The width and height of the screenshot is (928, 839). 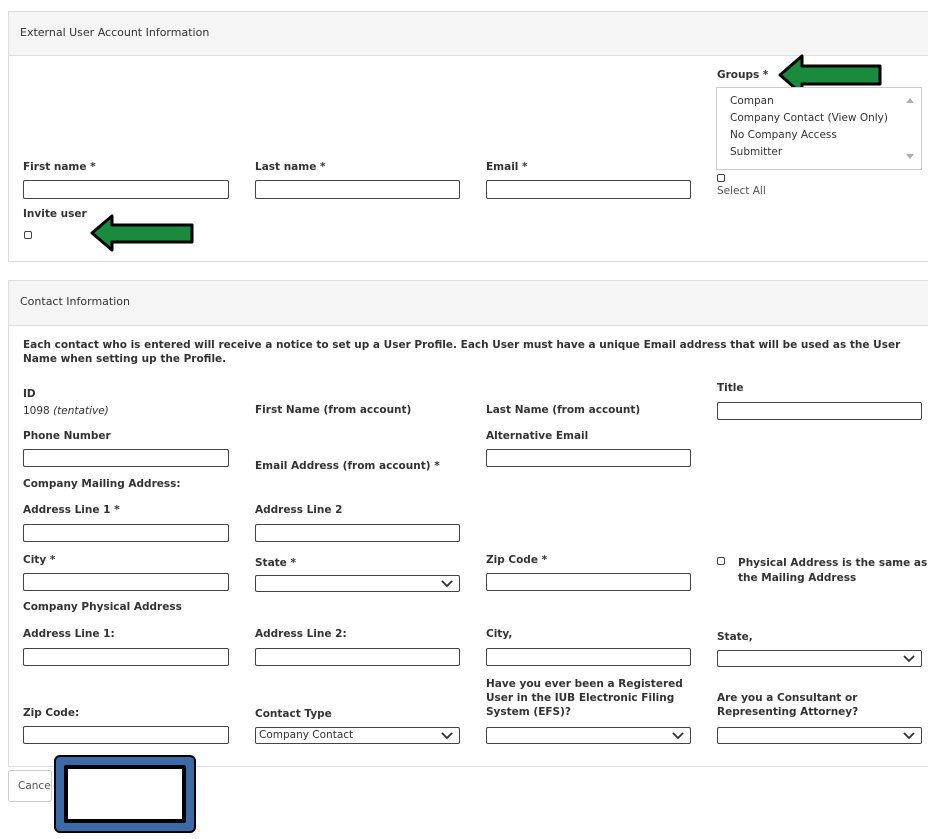 What do you see at coordinates (752, 101) in the screenshot?
I see `groups-option: Compan` at bounding box center [752, 101].